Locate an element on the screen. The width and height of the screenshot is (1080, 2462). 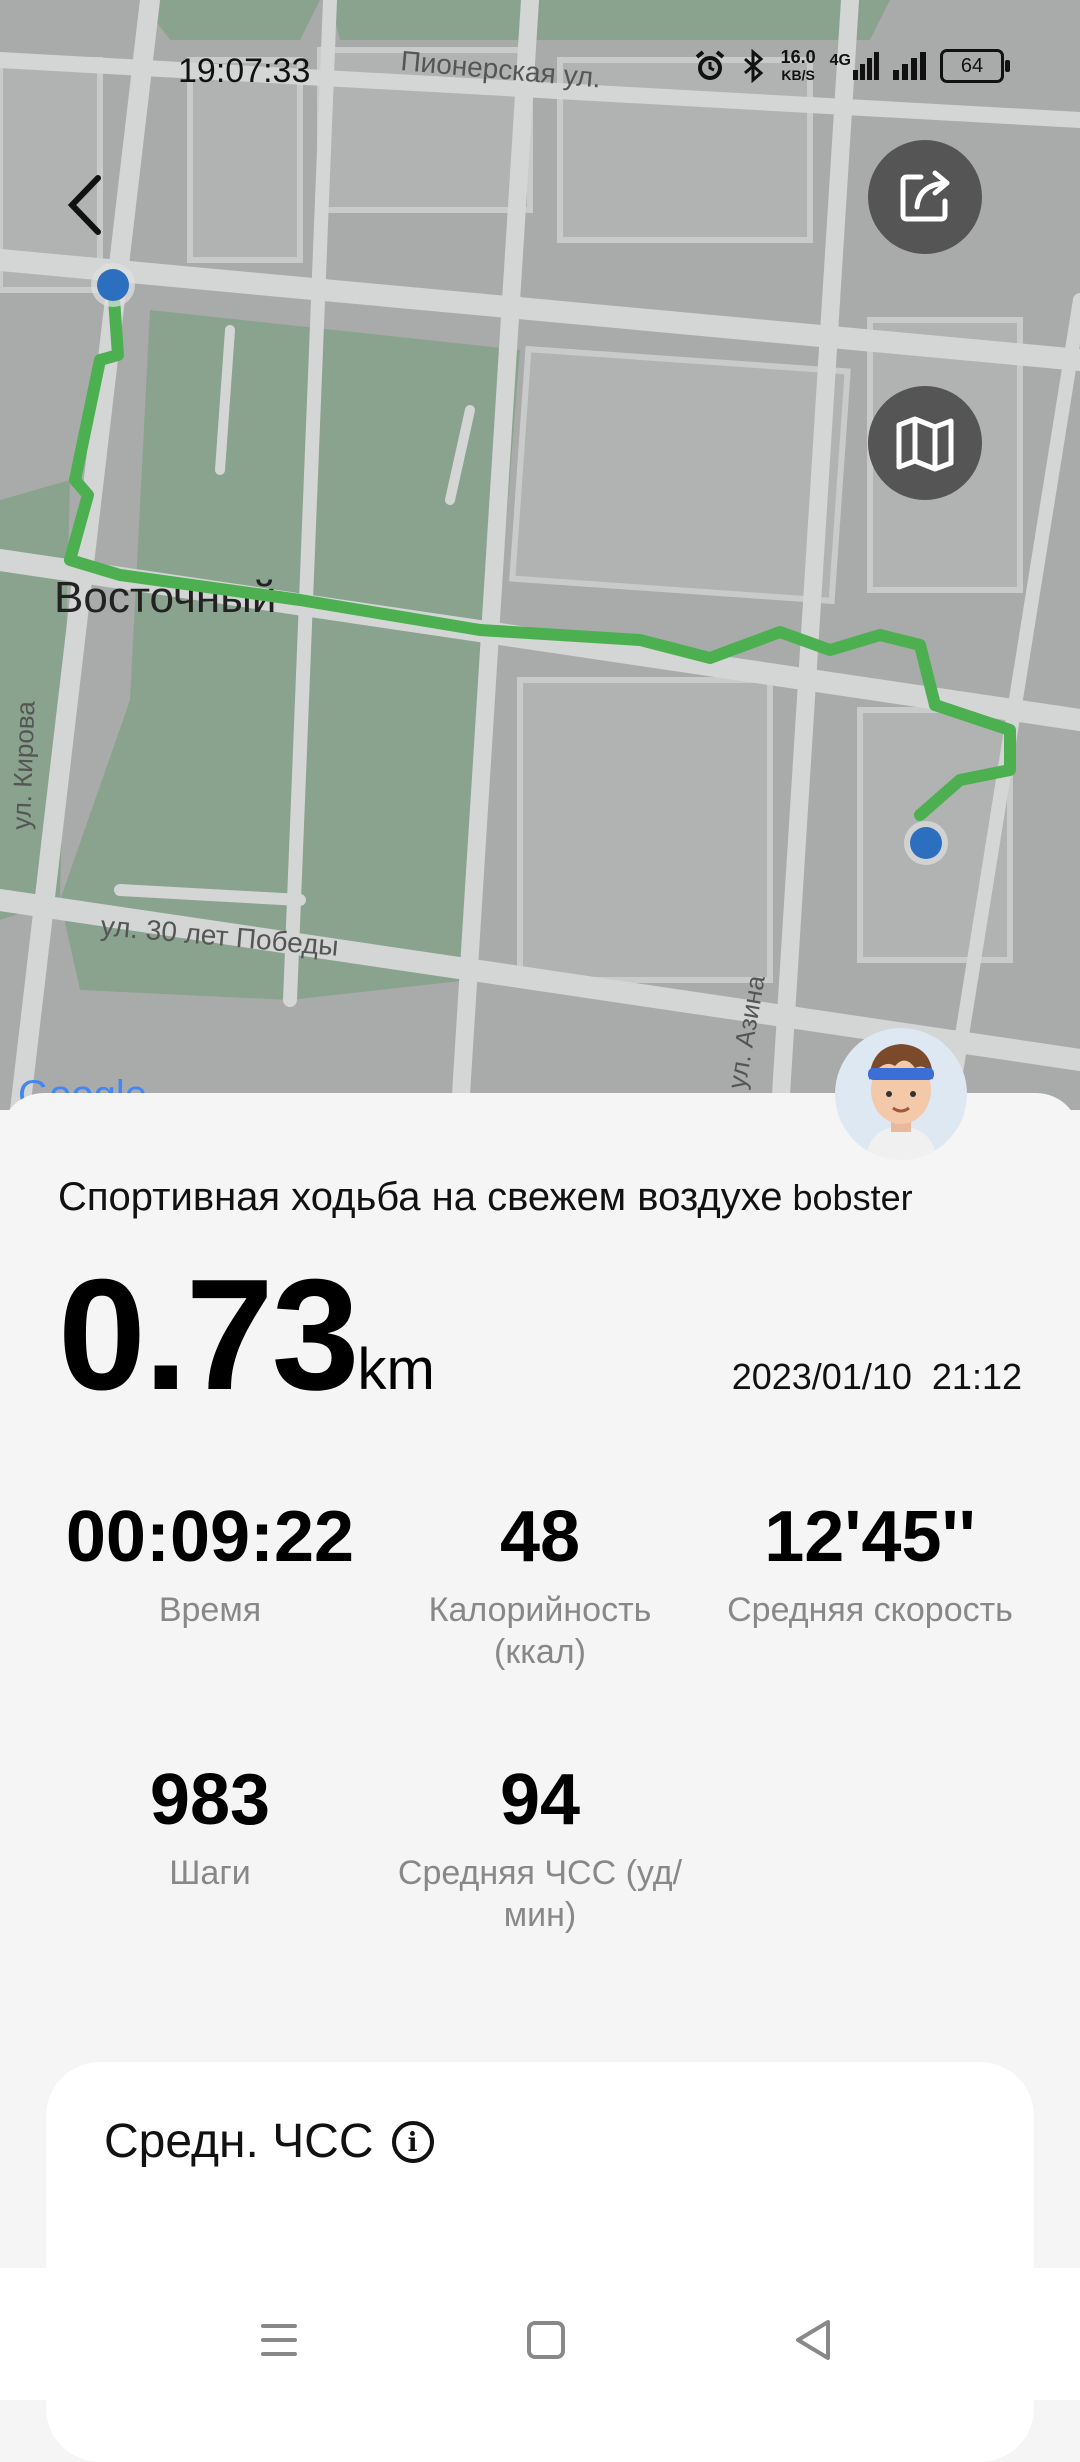
stat-value: 48 is located at coordinates (540, 1537).